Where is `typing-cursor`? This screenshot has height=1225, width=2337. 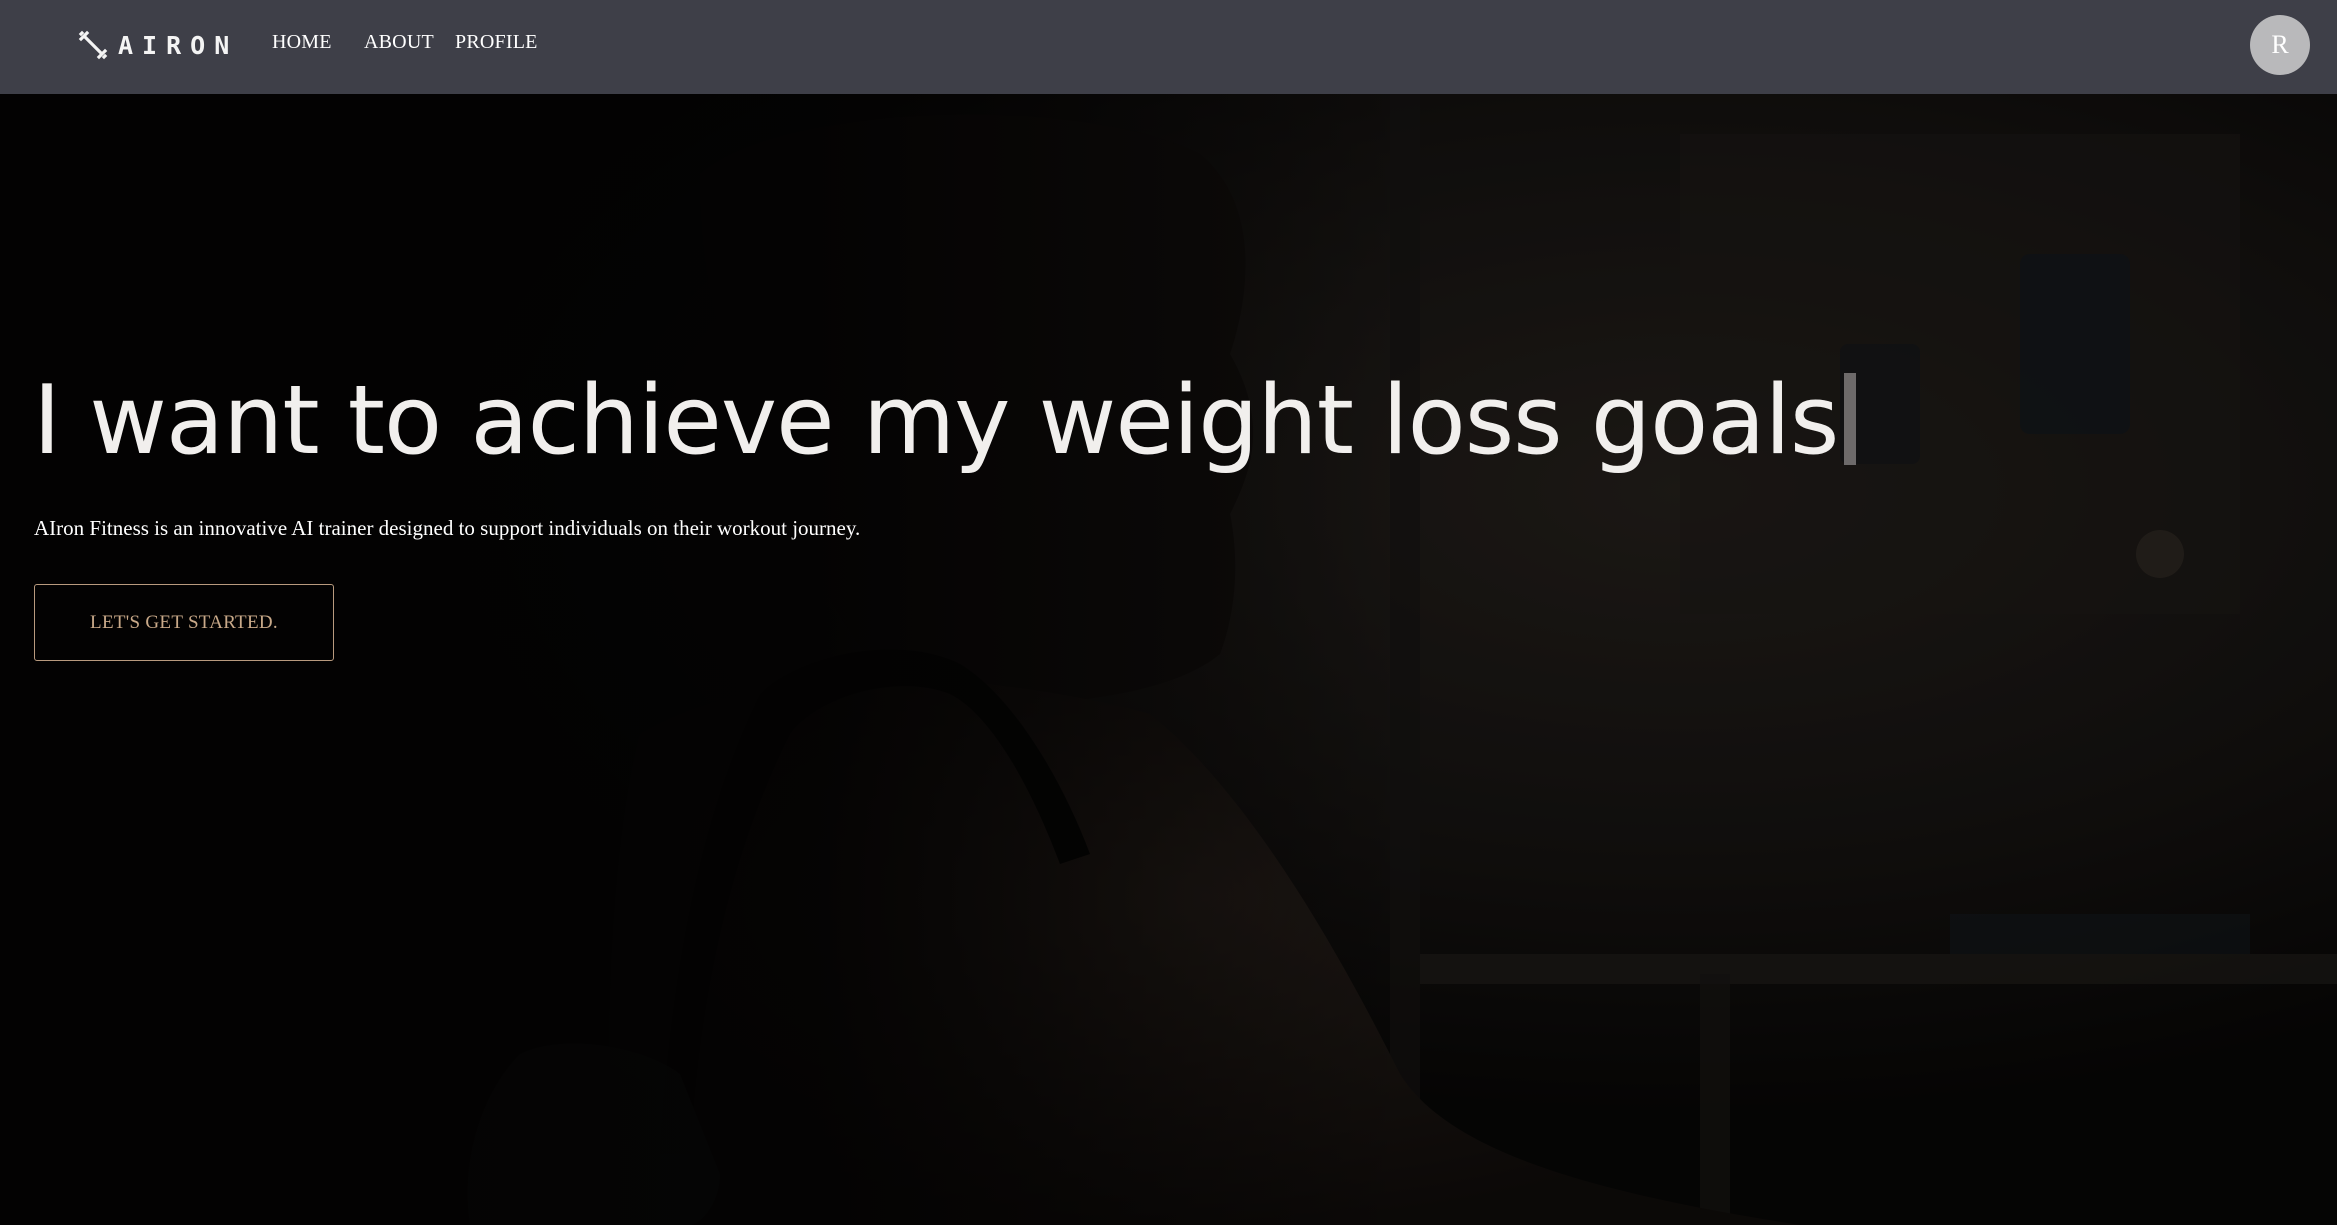 typing-cursor is located at coordinates (1850, 419).